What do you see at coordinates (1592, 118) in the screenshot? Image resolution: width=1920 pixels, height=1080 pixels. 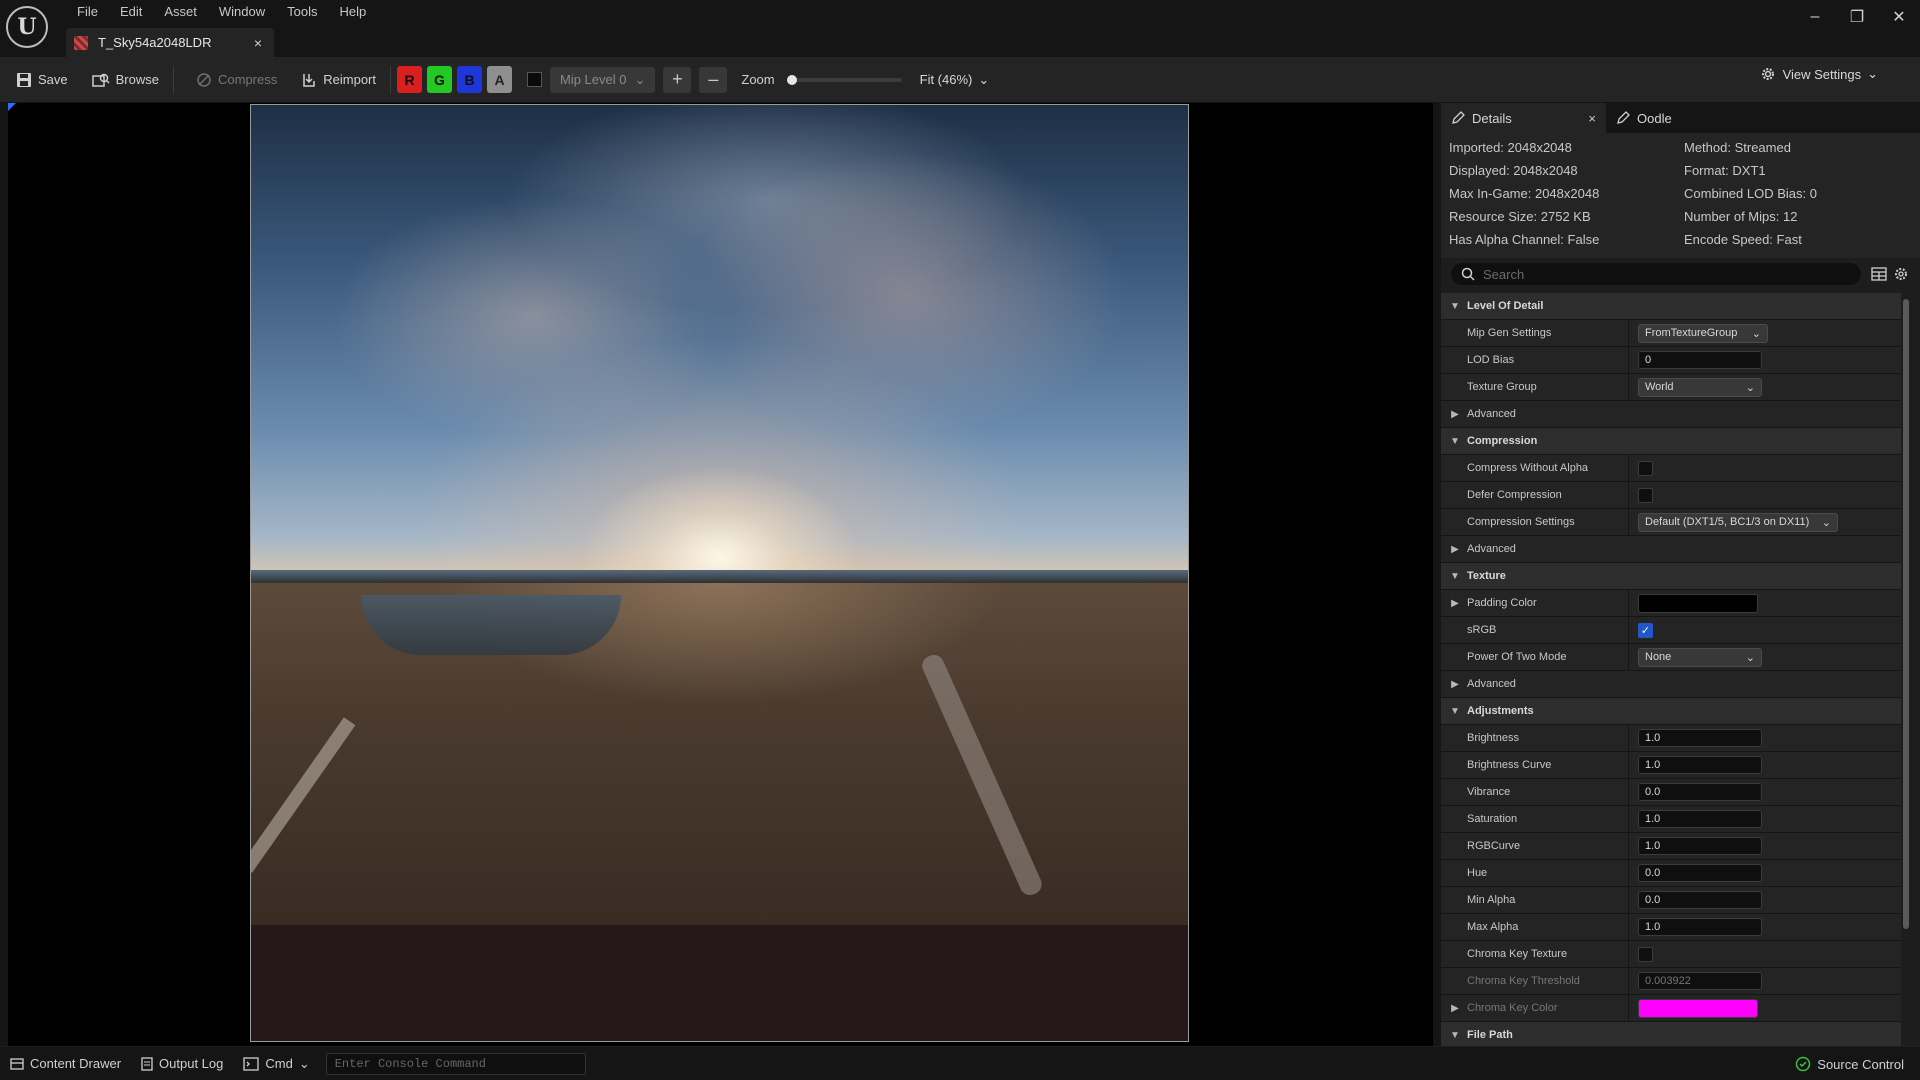 I see `close-icon: ×` at bounding box center [1592, 118].